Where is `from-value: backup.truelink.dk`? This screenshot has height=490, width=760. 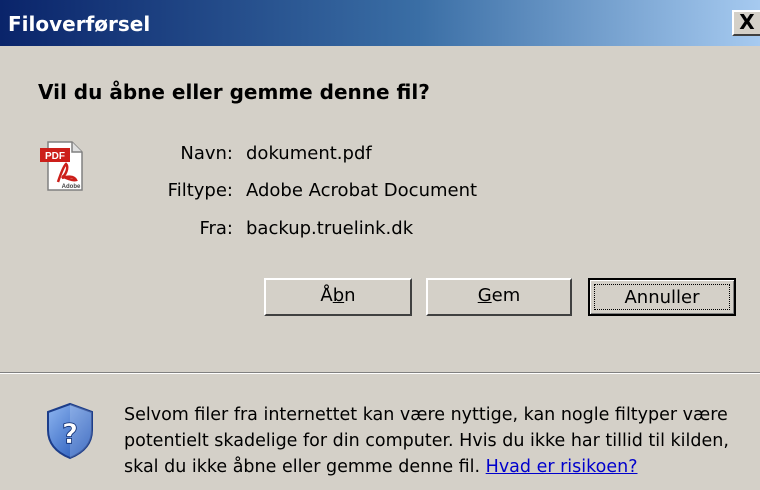
from-value: backup.truelink.dk is located at coordinates (330, 228).